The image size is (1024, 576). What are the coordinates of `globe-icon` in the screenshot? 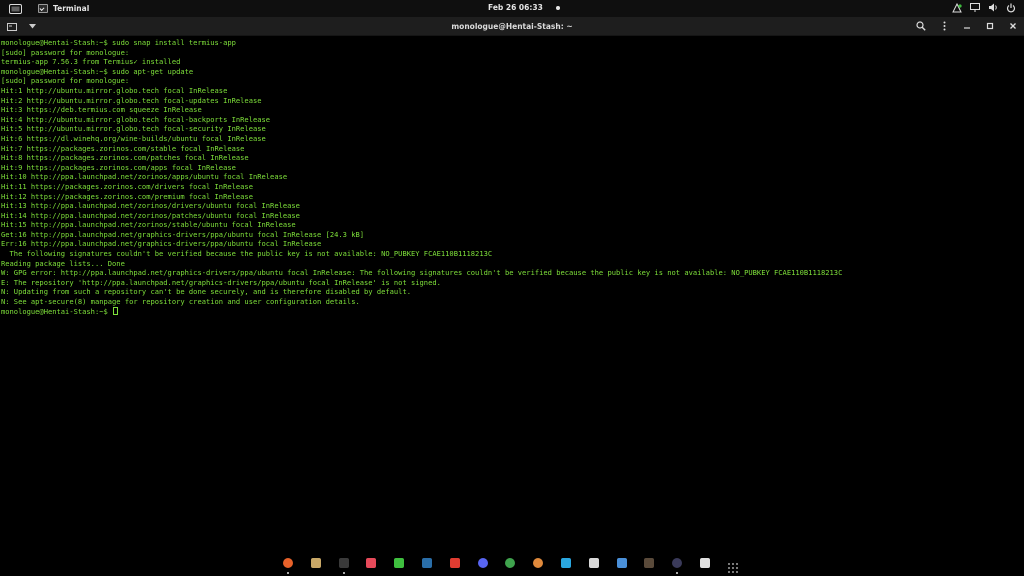 It's located at (510, 563).